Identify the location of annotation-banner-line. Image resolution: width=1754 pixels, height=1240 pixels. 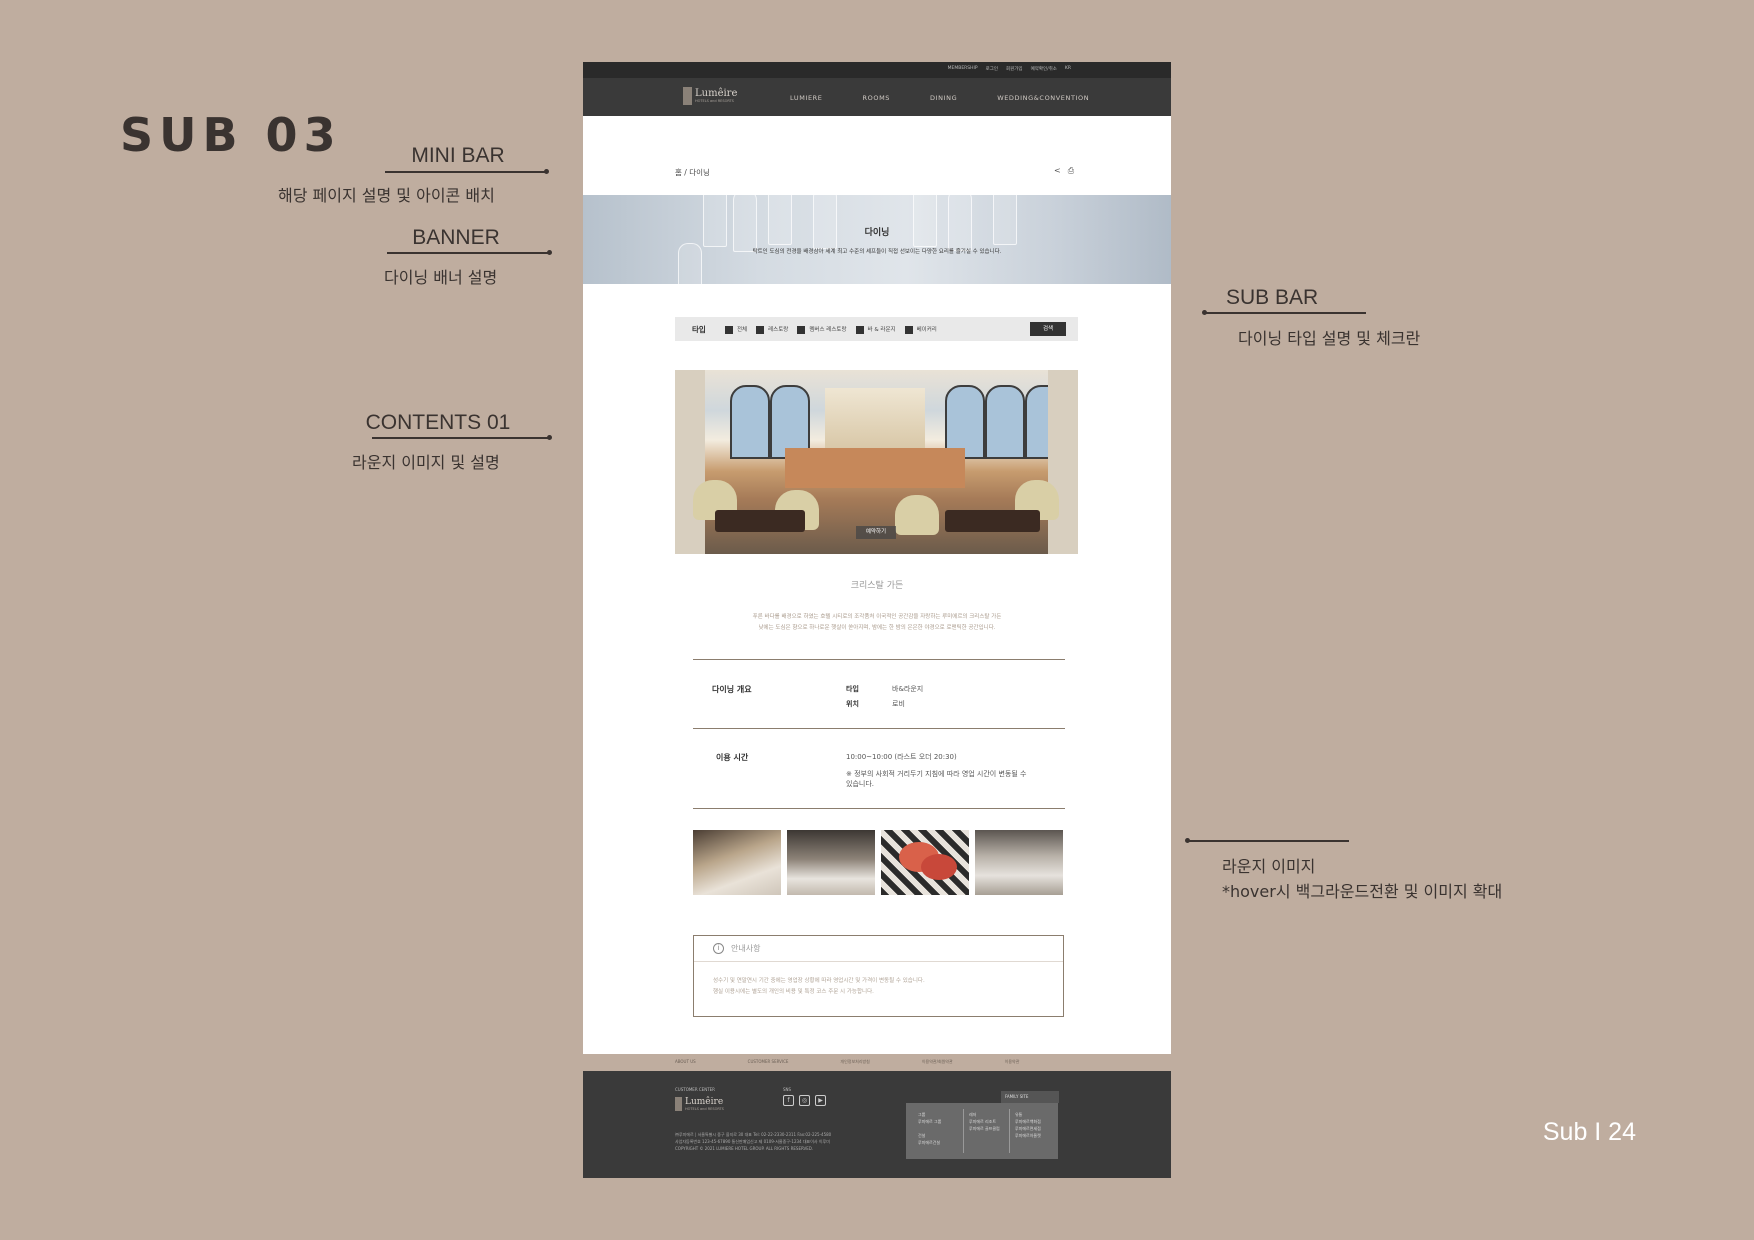
(469, 252).